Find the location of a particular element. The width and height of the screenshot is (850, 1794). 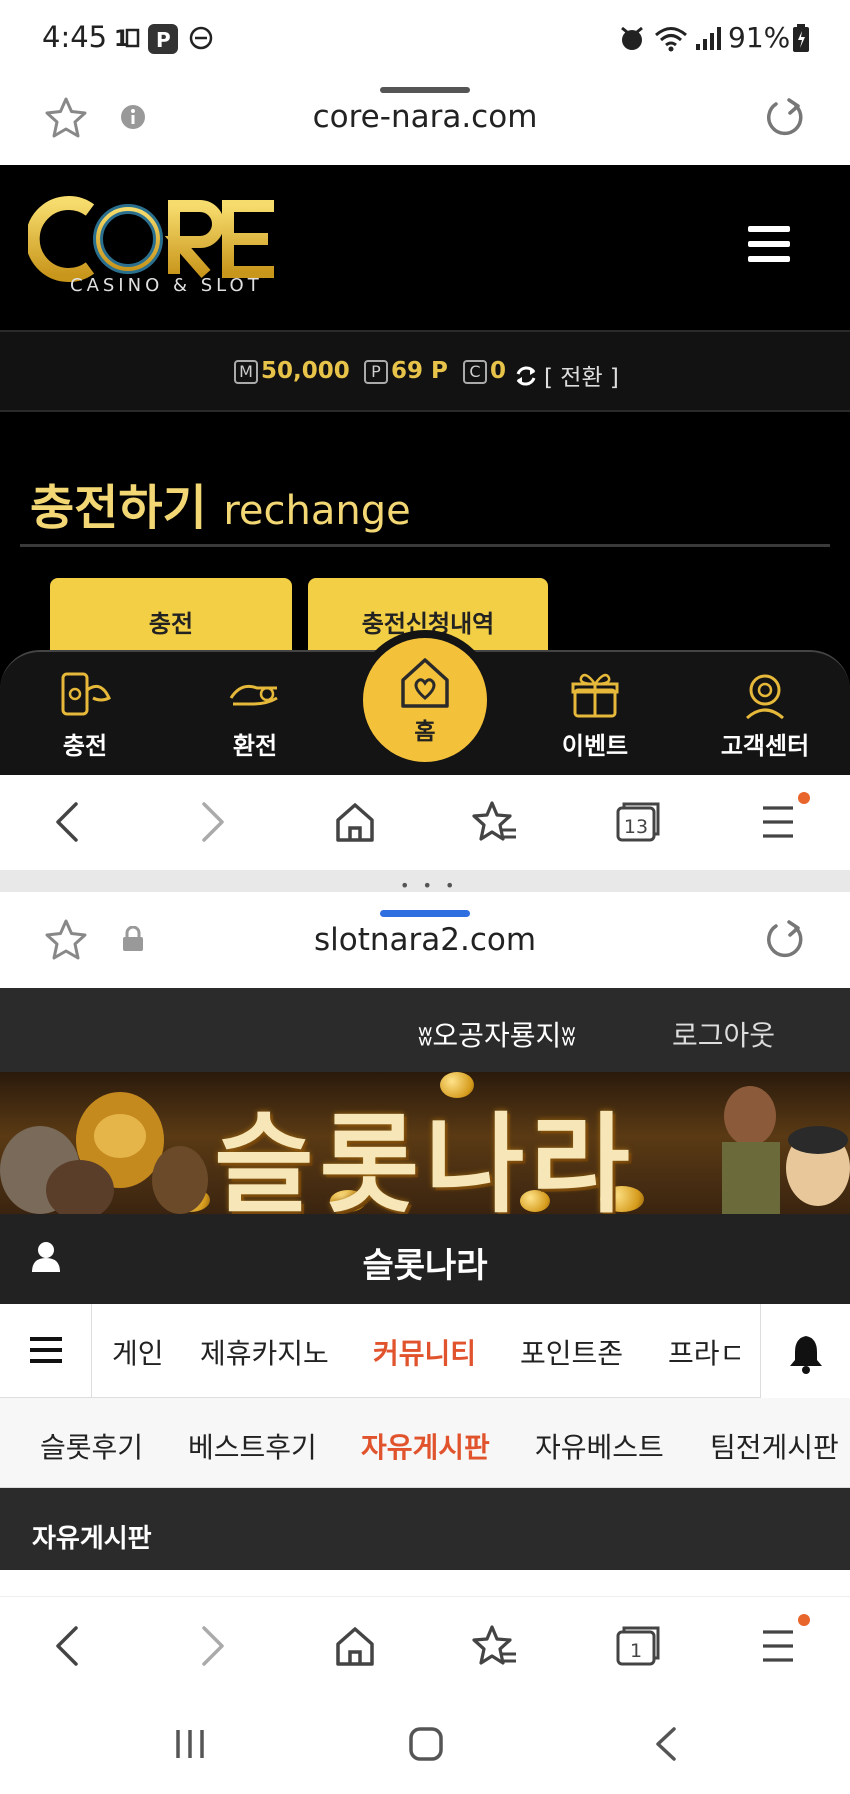

money-balance: M 50,000 is located at coordinates (292, 371).